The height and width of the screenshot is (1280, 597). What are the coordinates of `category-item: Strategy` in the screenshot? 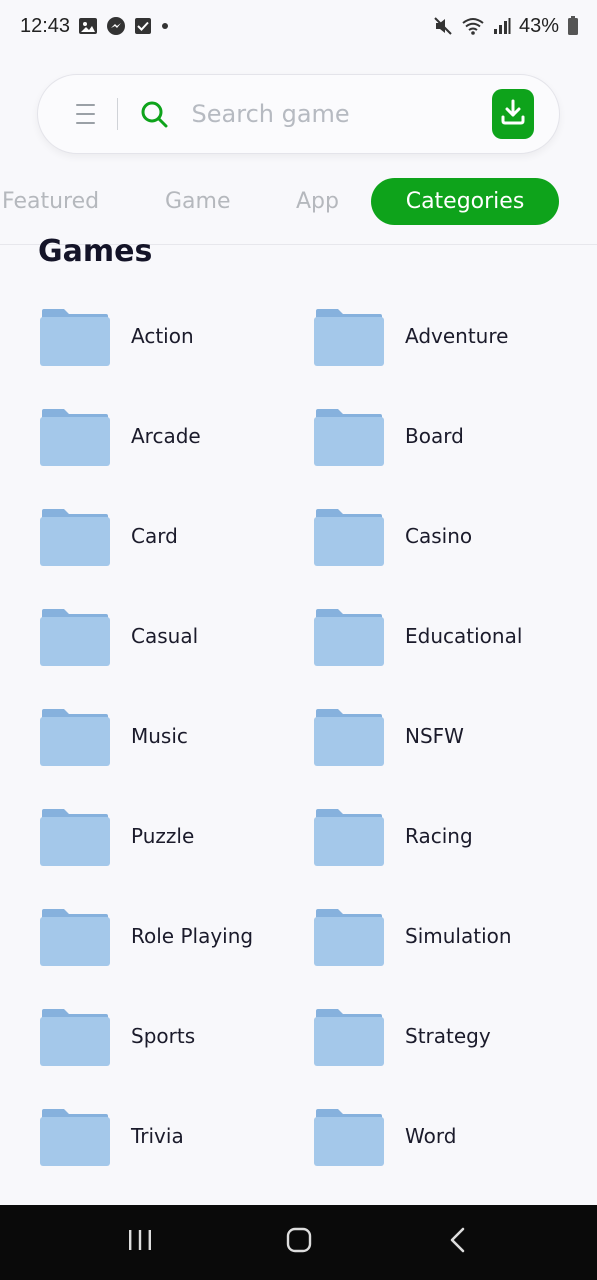 It's located at (442, 1058).